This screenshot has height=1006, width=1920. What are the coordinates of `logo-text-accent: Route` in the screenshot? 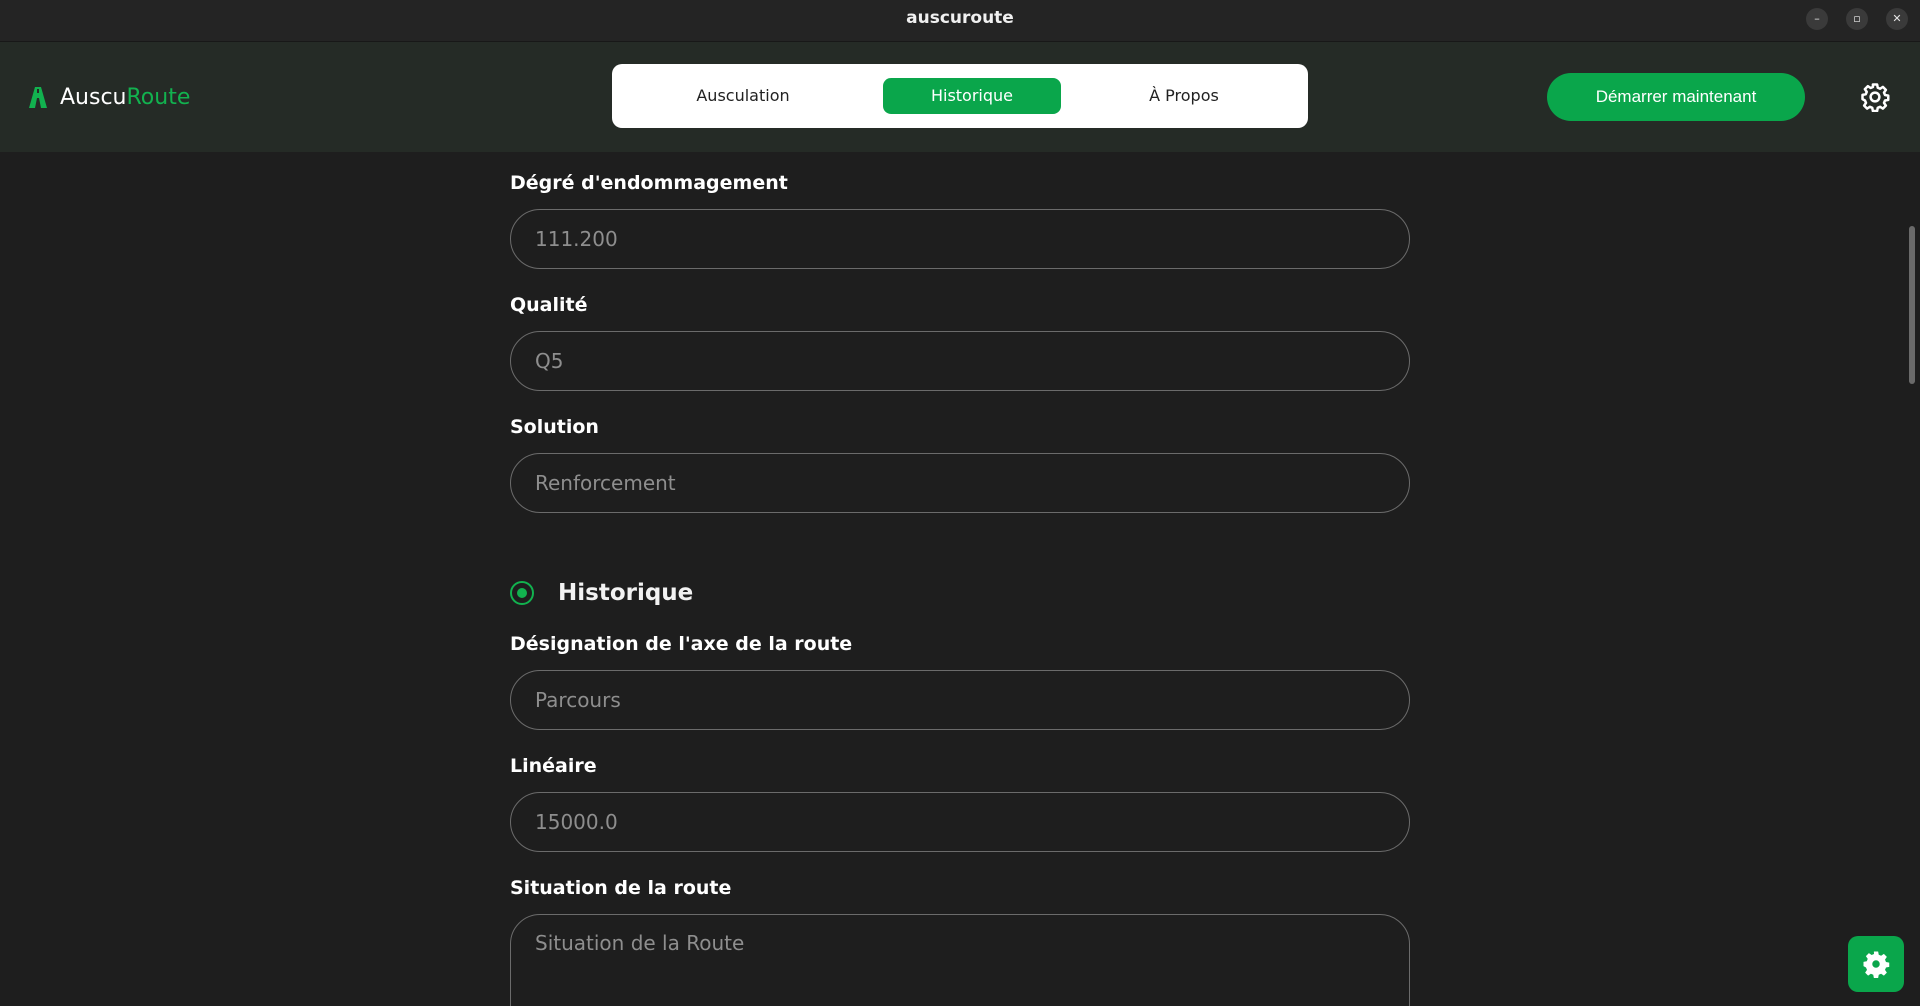 It's located at (158, 97).